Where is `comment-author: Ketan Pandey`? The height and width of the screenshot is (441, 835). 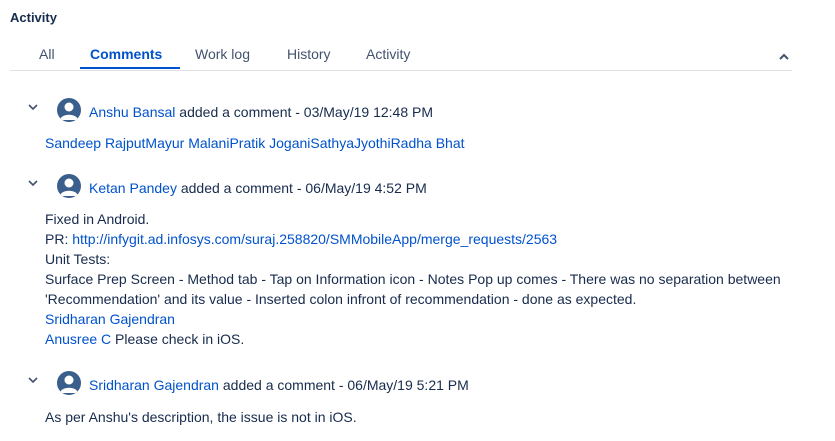 comment-author: Ketan Pandey is located at coordinates (133, 188).